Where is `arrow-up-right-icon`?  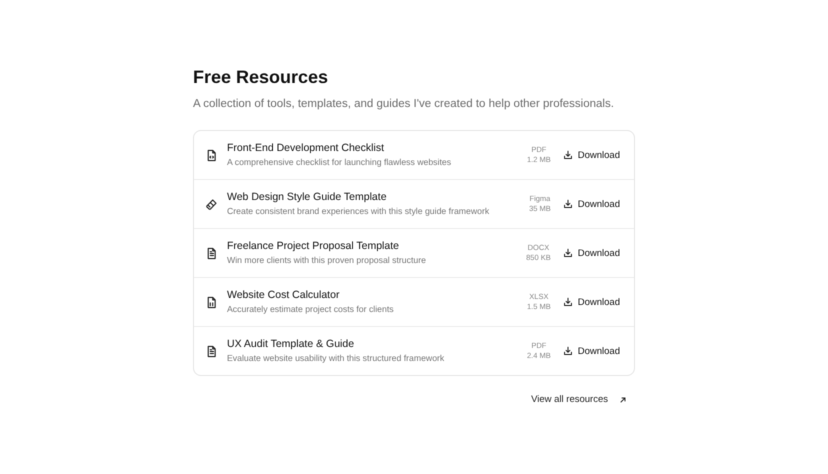 arrow-up-right-icon is located at coordinates (623, 400).